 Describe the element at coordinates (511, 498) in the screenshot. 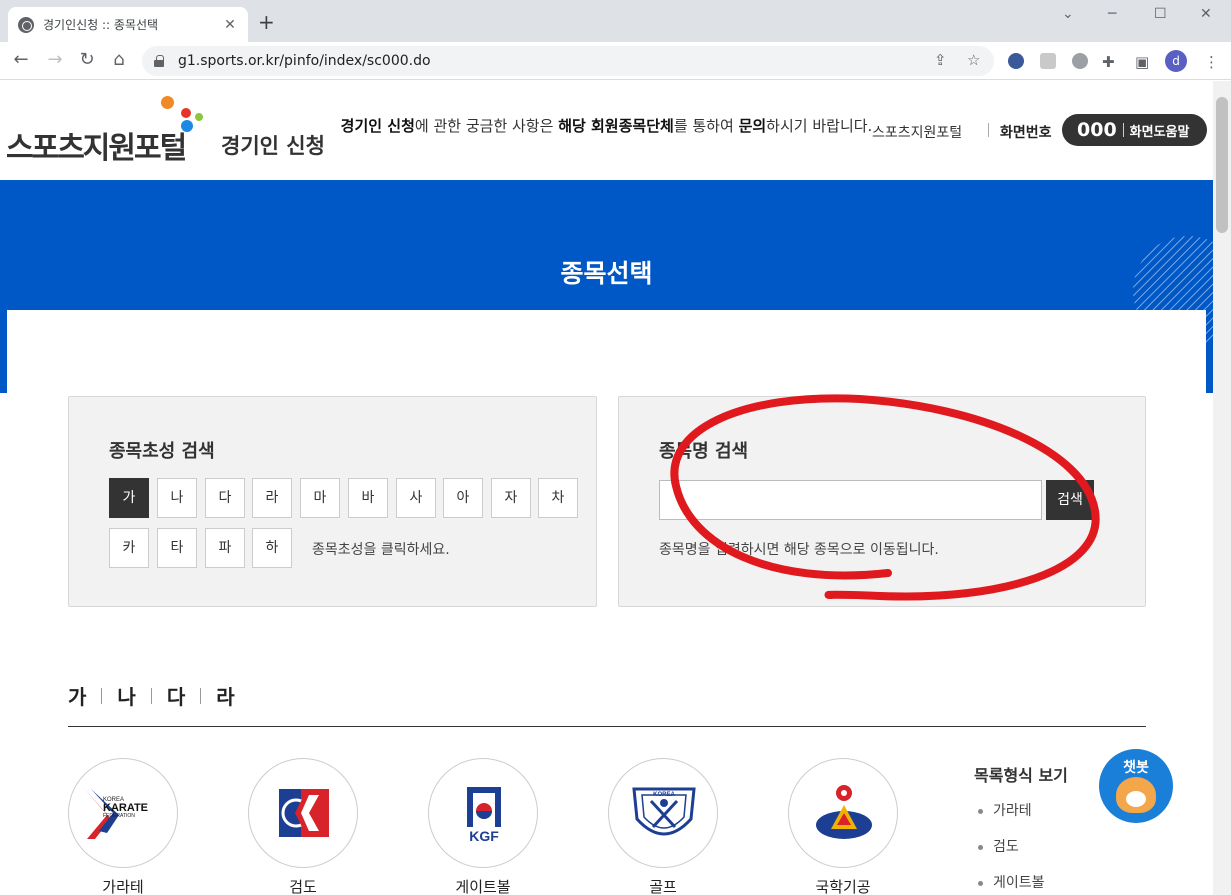

I see `initial-button: 자` at that location.